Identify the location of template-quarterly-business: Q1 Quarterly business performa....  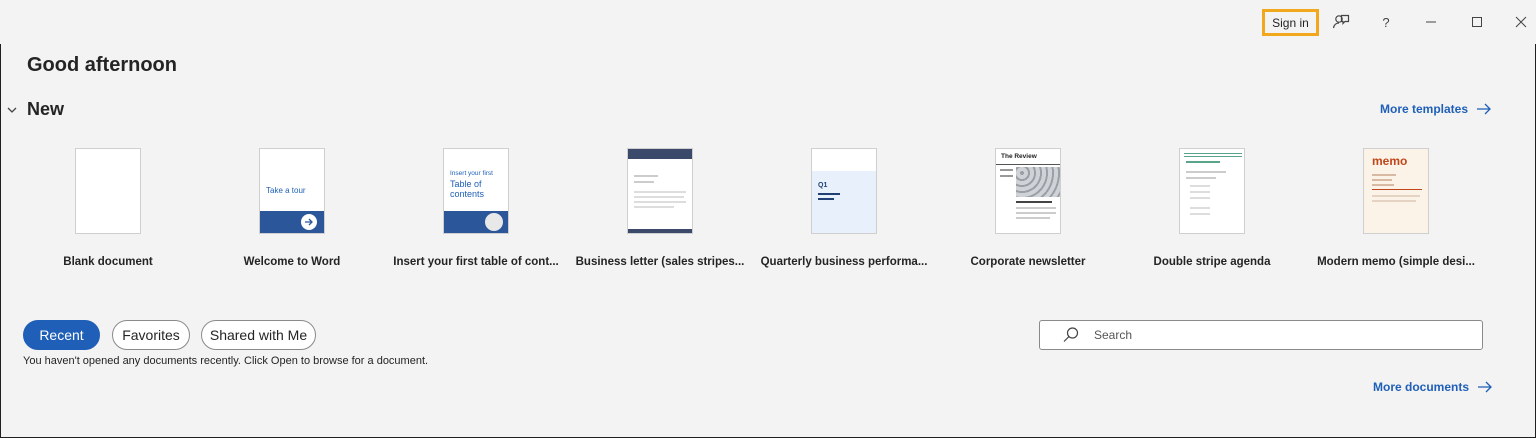
(844, 208).